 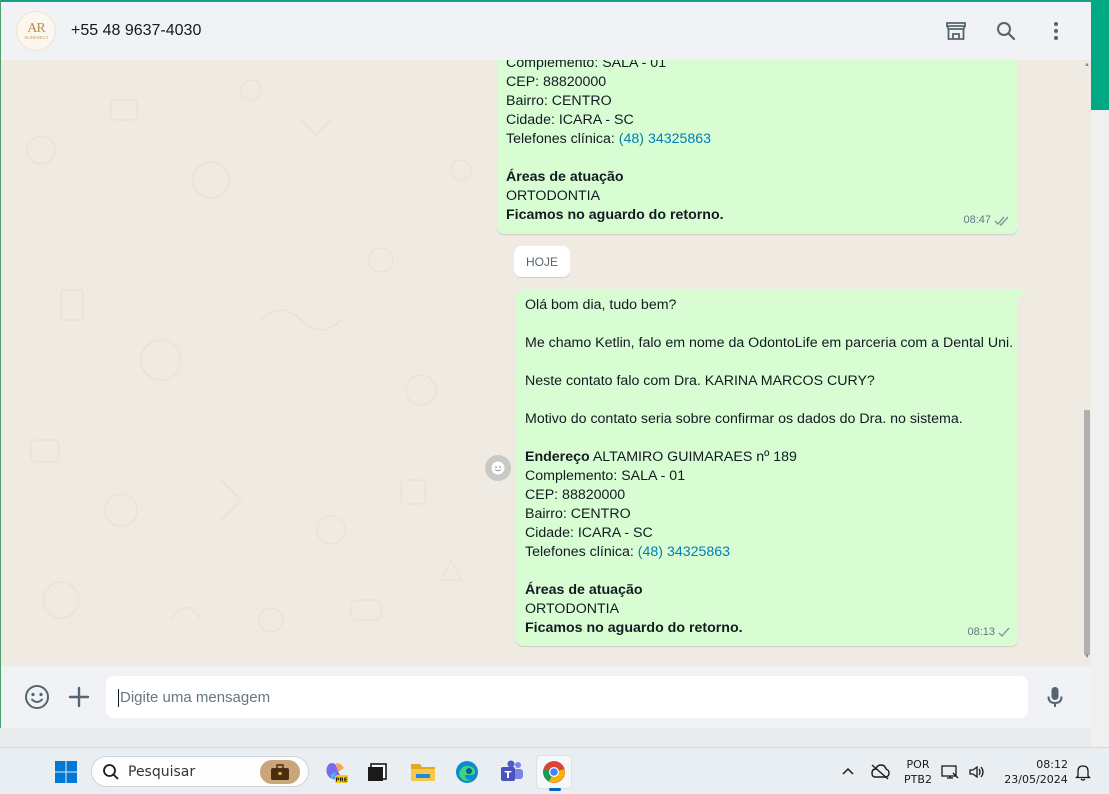 I want to click on microphone-icon, so click(x=1055, y=697).